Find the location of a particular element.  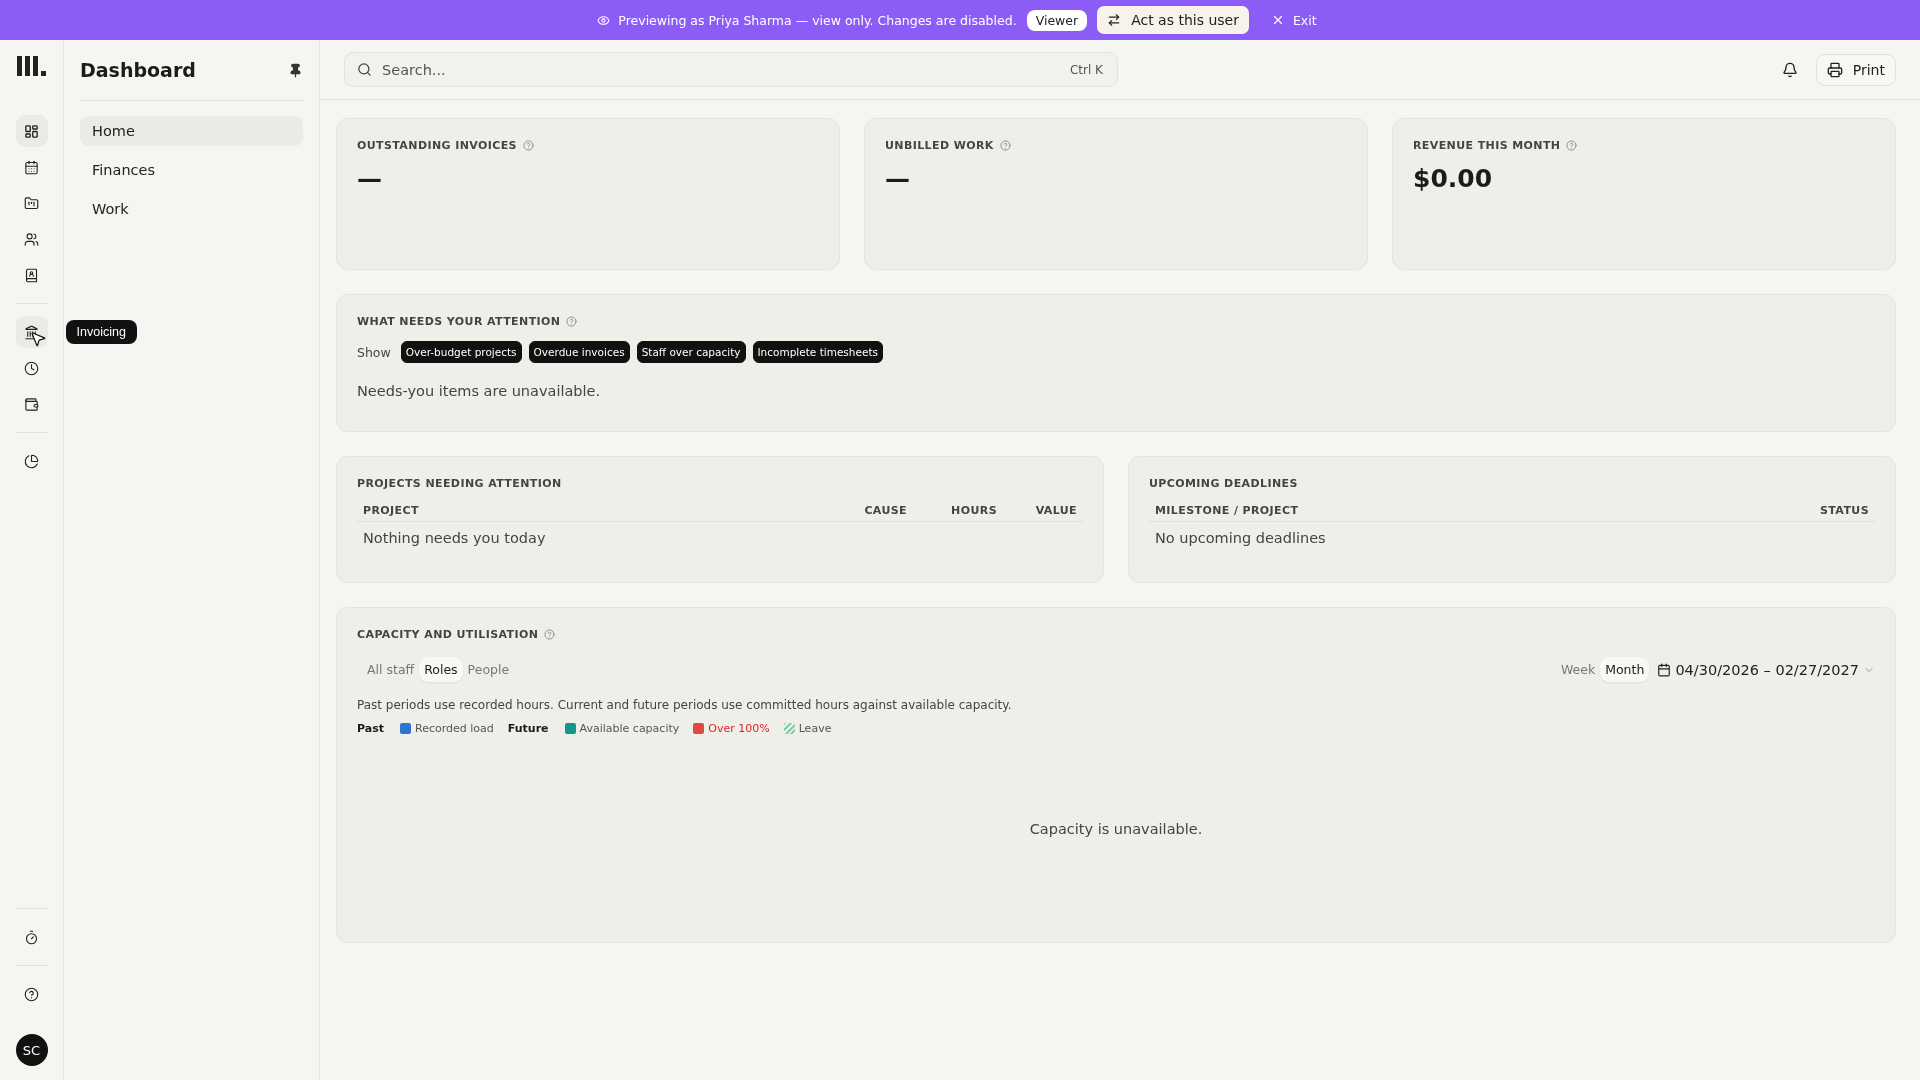

legend-label: Recorded load is located at coordinates (454, 728).